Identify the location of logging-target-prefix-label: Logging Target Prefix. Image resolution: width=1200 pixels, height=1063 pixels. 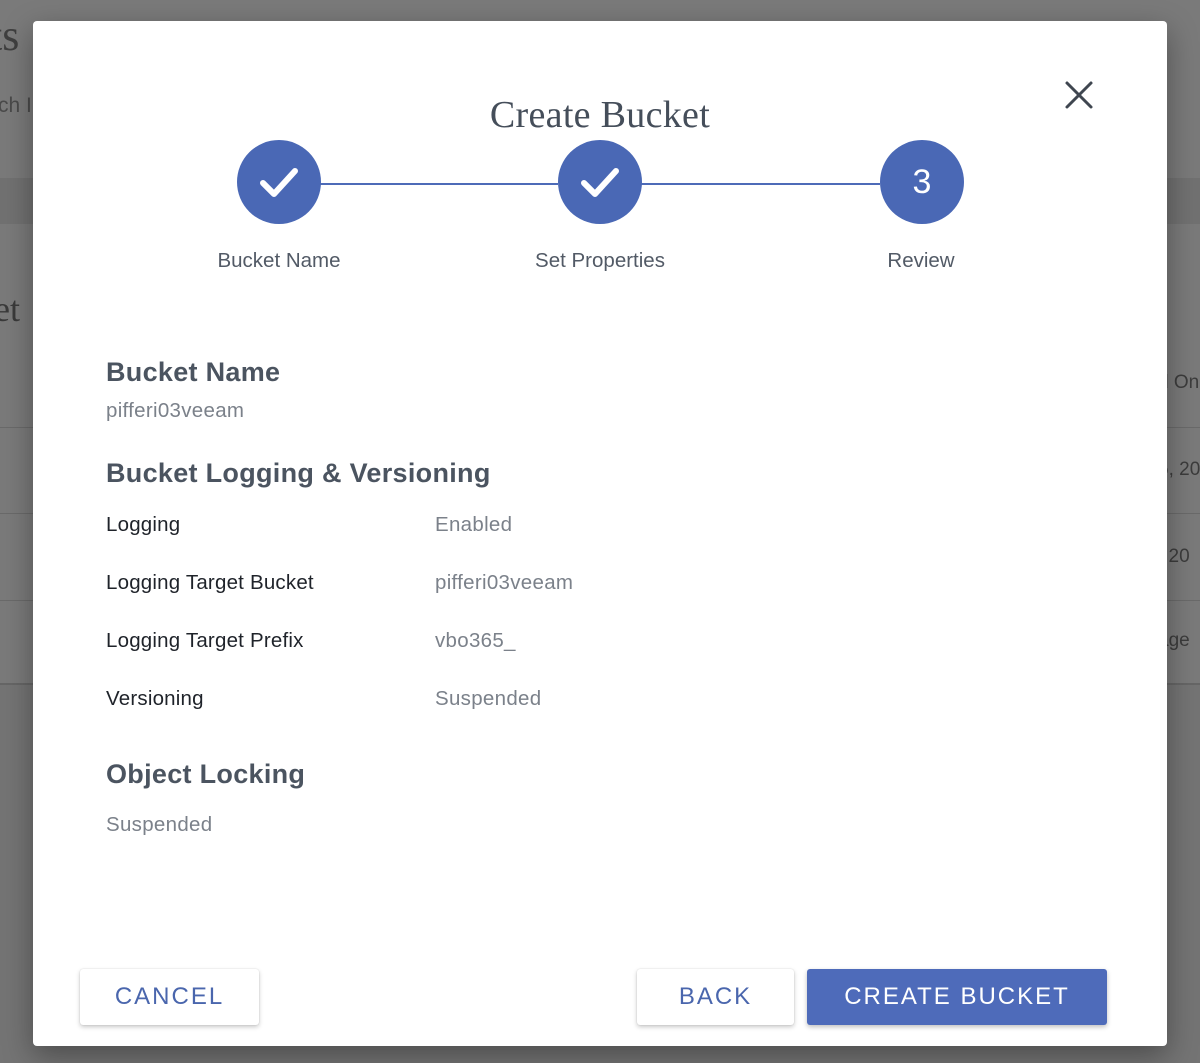
(205, 640).